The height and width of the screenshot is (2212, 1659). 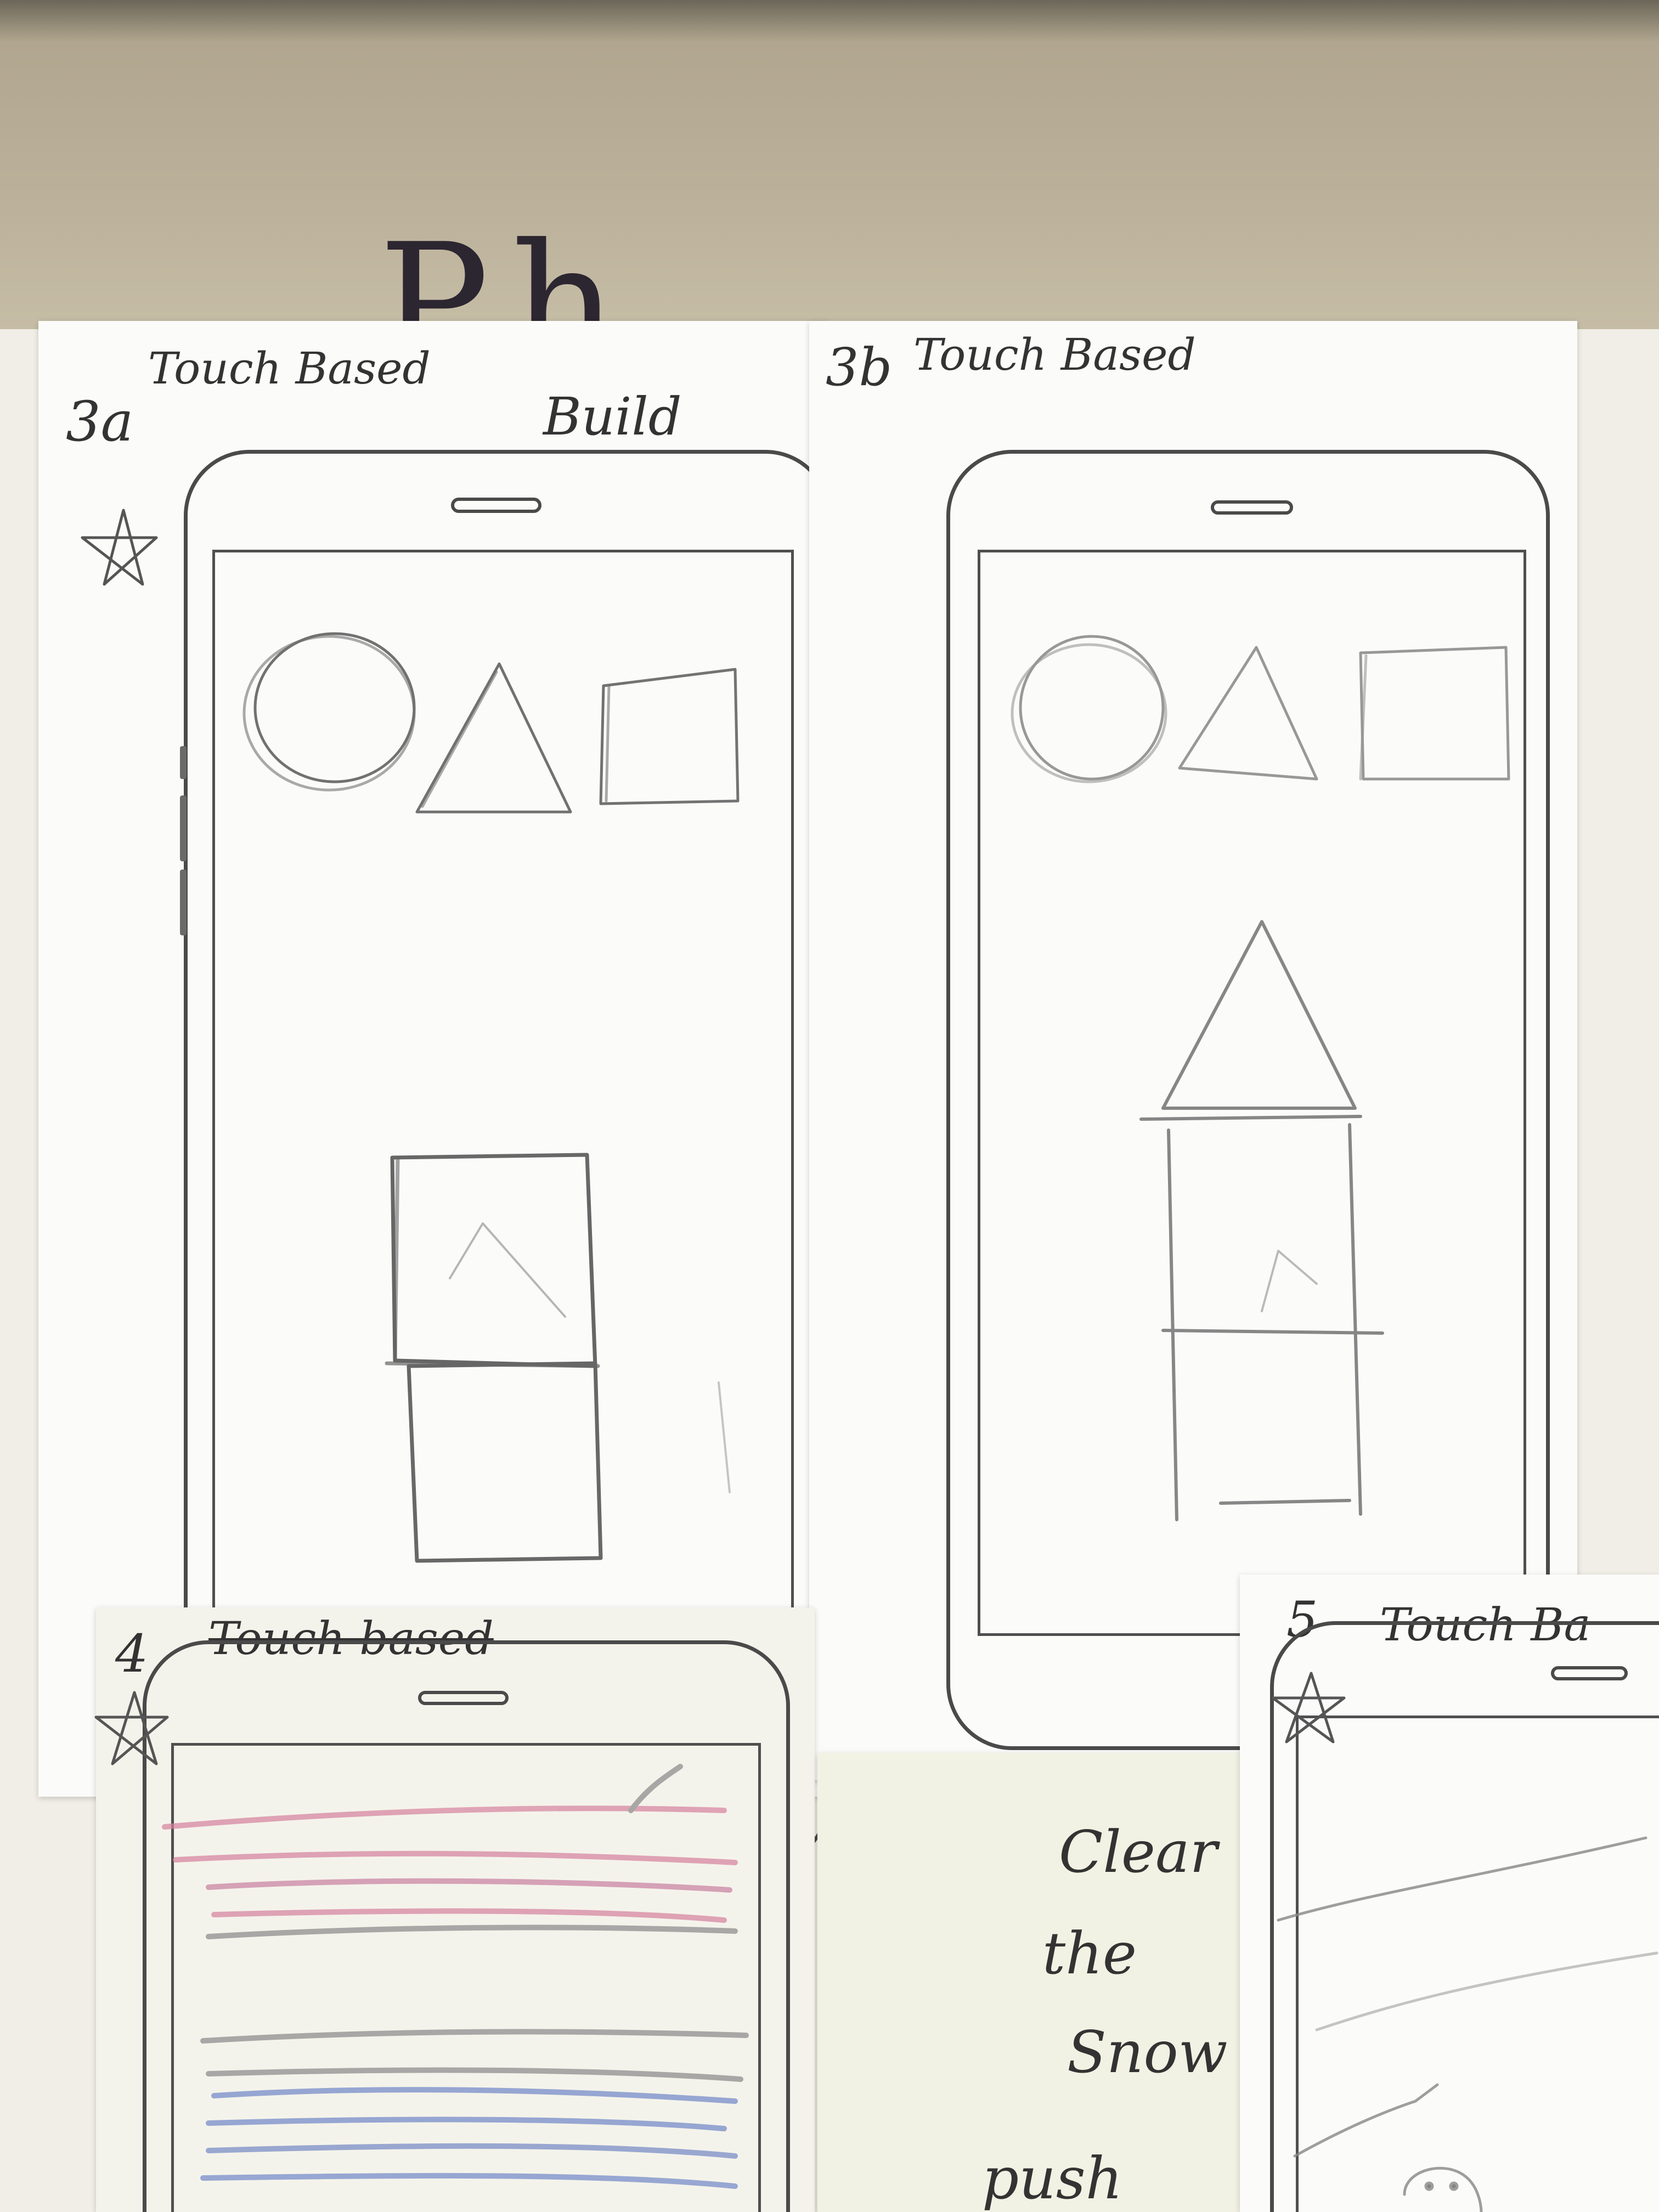 I want to click on palette-shapes-3a, so click(x=491, y=723).